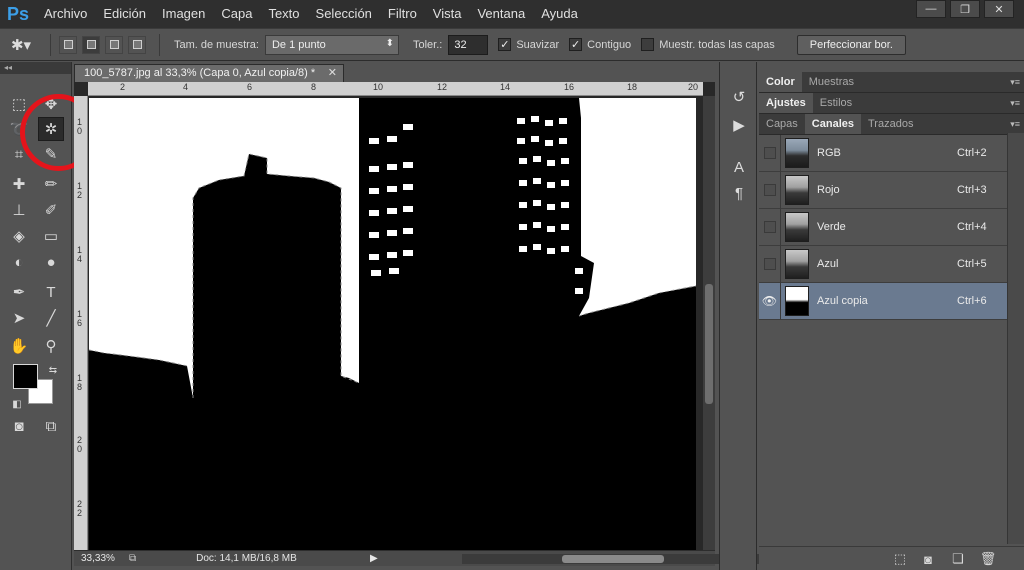 Image resolution: width=1024 pixels, height=570 pixels. I want to click on menu-edicion: Edición, so click(124, 14).